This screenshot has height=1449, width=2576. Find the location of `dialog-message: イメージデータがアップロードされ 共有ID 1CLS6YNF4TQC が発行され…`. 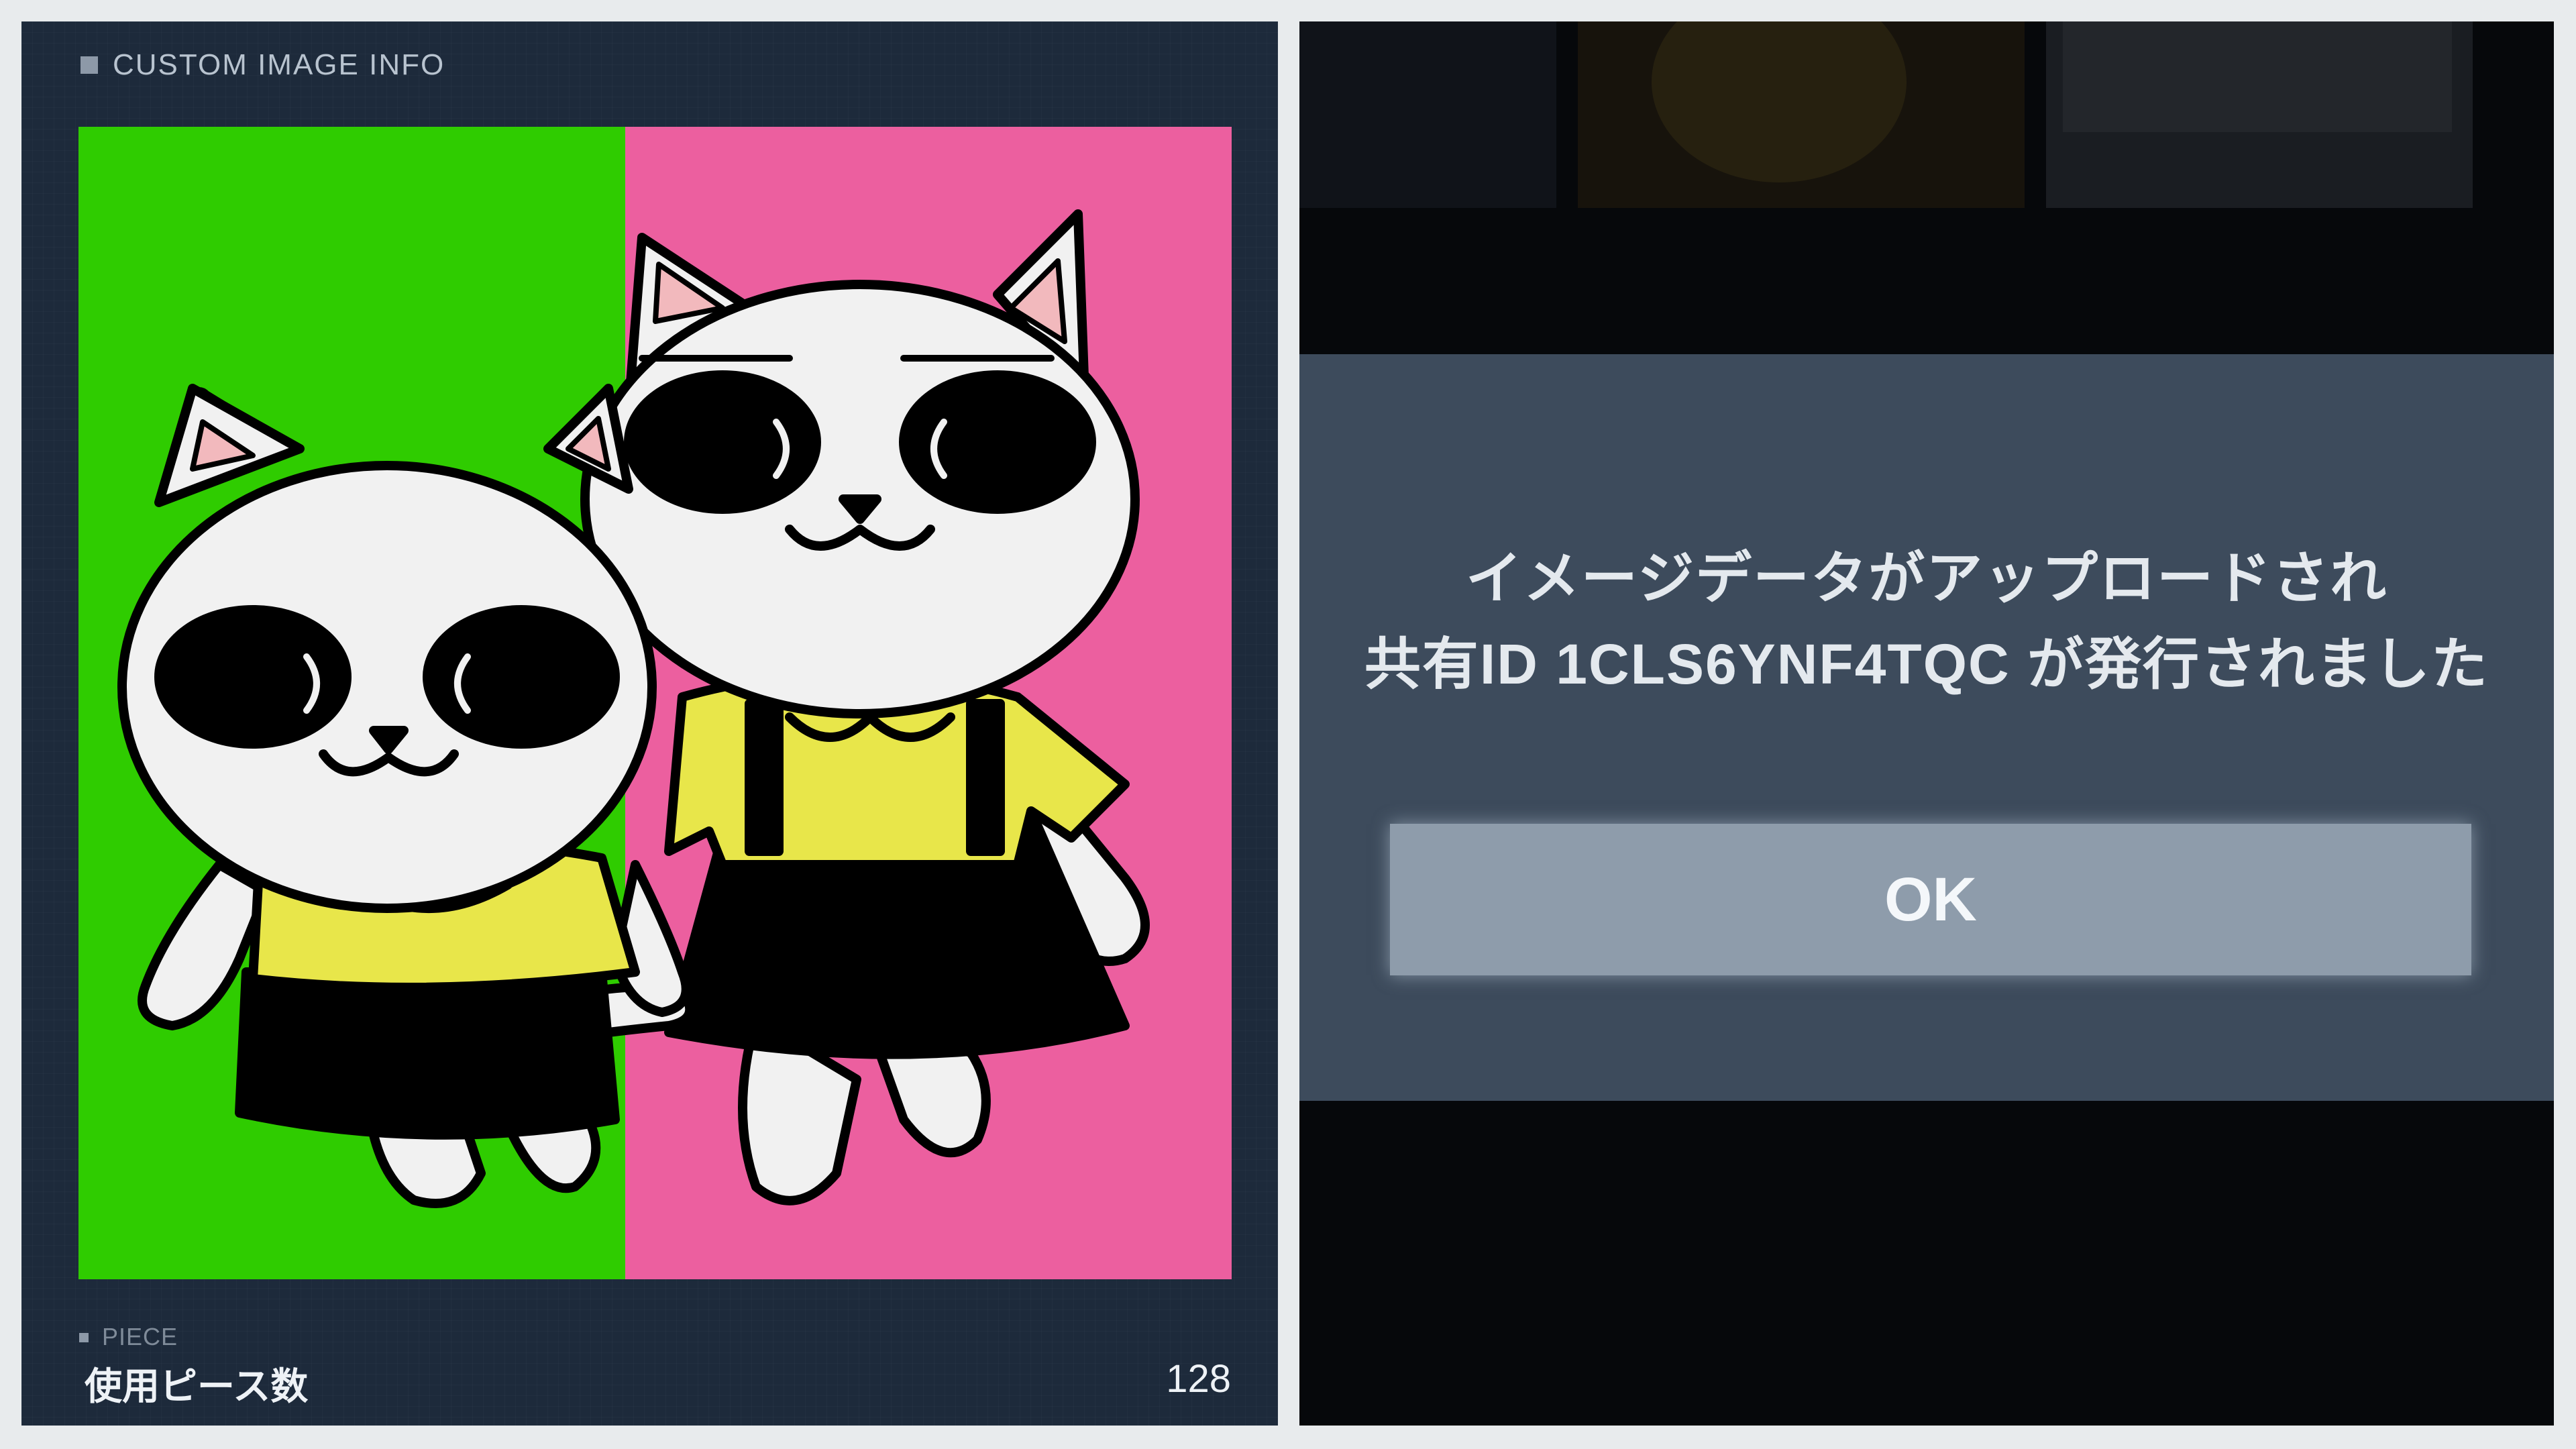

dialog-message: イメージデータがアップロードされ 共有ID 1CLS6YNF4TQC が発行され… is located at coordinates (1926, 621).